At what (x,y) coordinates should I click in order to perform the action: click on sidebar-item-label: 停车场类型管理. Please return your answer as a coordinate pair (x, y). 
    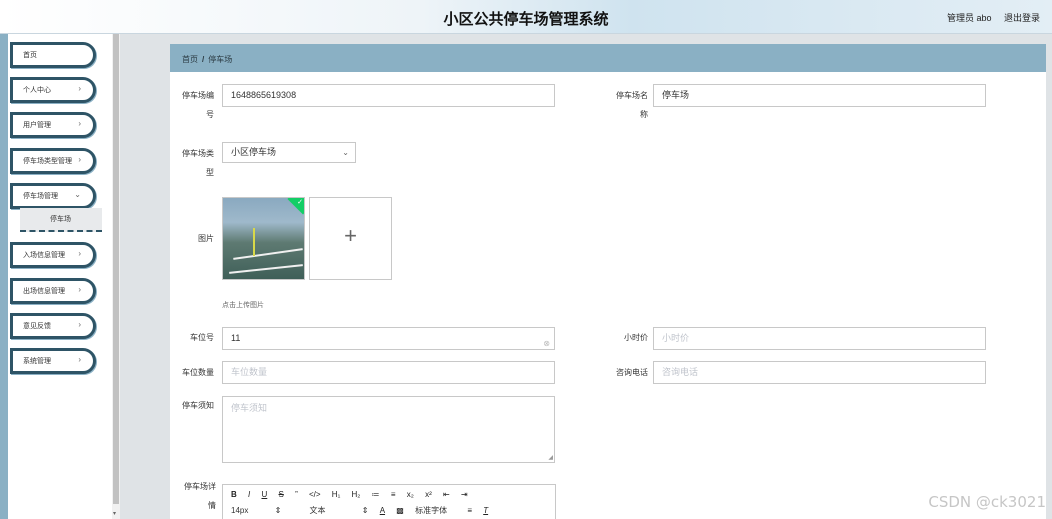
    Looking at the image, I should click on (47, 161).